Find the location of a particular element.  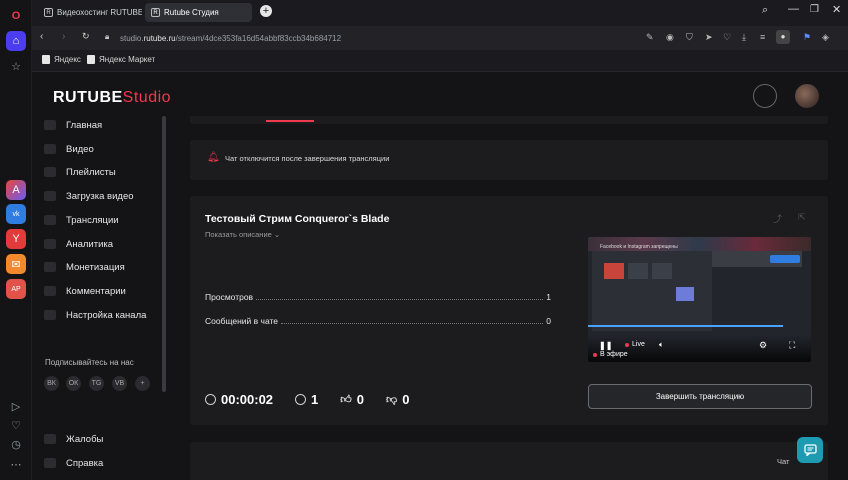

forward-icon: › is located at coordinates (63, 36).